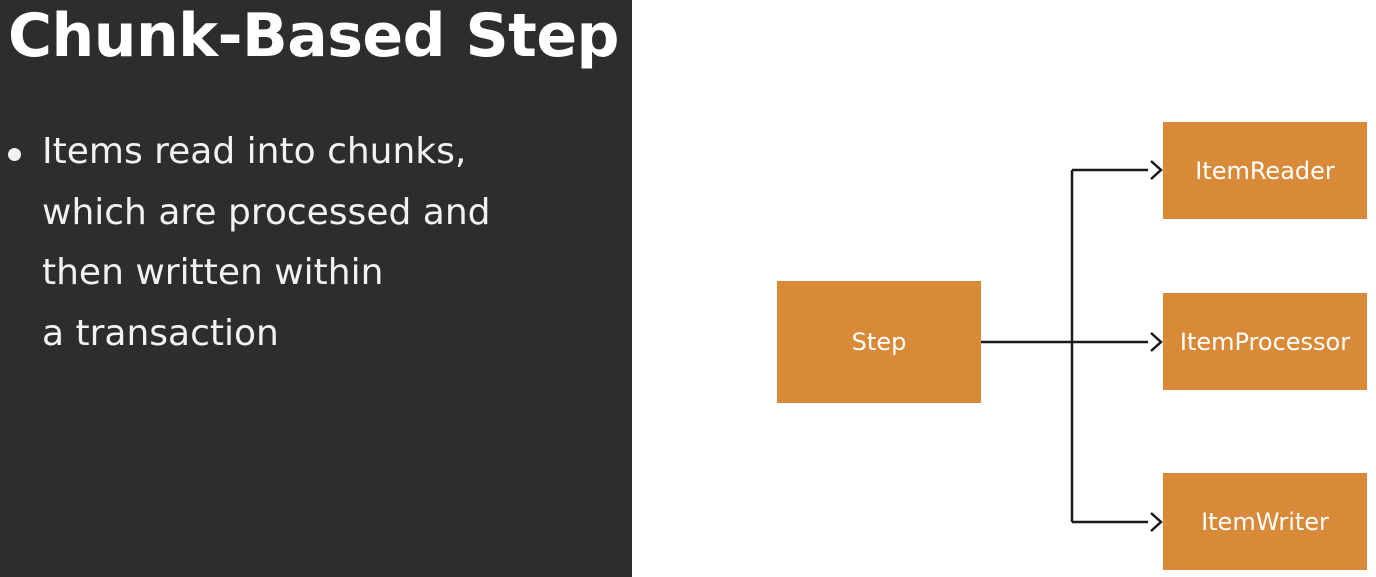  What do you see at coordinates (1156, 170) in the screenshot?
I see `arrowhead-reader-icon` at bounding box center [1156, 170].